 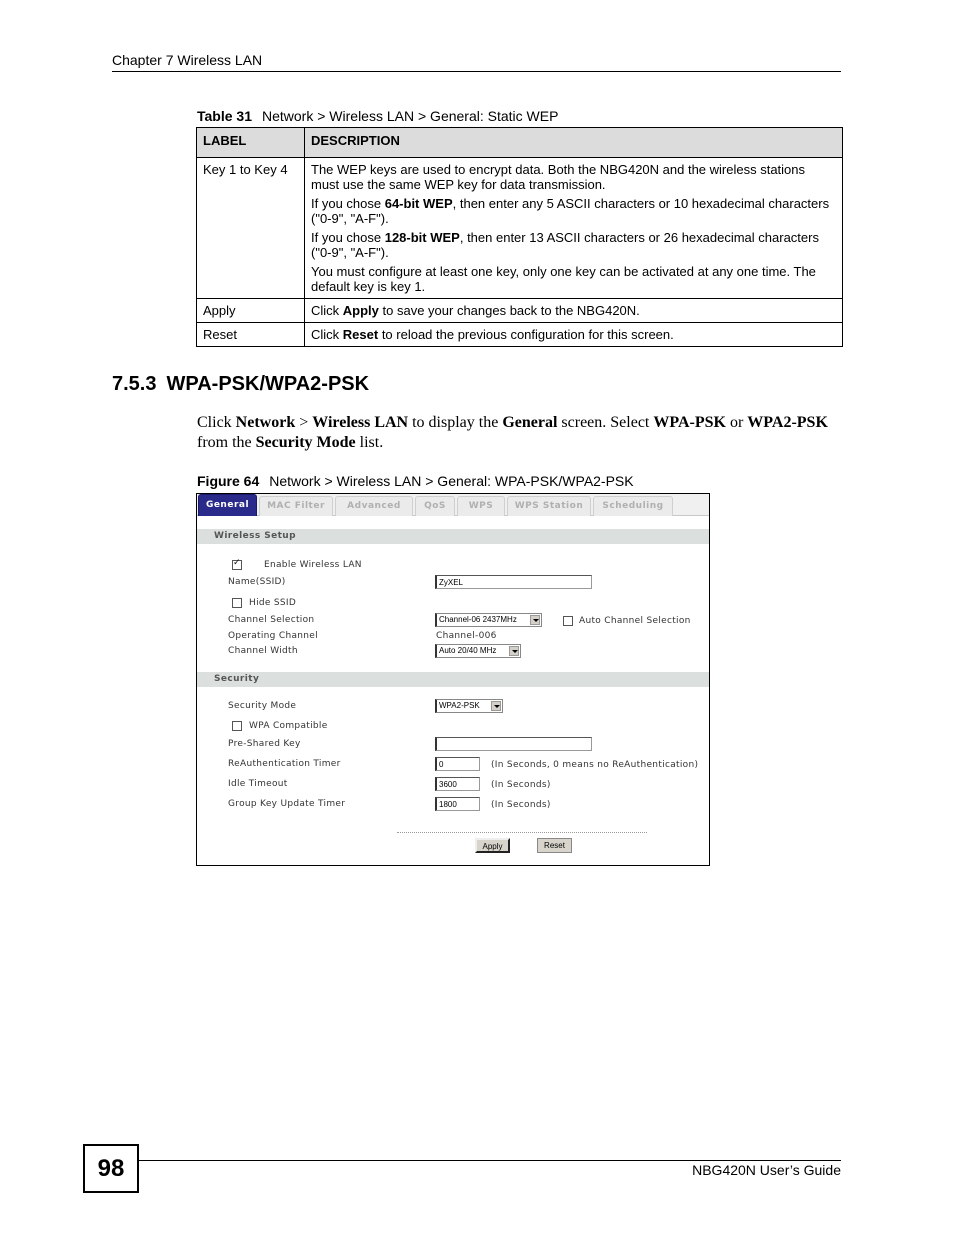 What do you see at coordinates (264, 744) in the screenshot?
I see `psk-label: Pre-Shared Key` at bounding box center [264, 744].